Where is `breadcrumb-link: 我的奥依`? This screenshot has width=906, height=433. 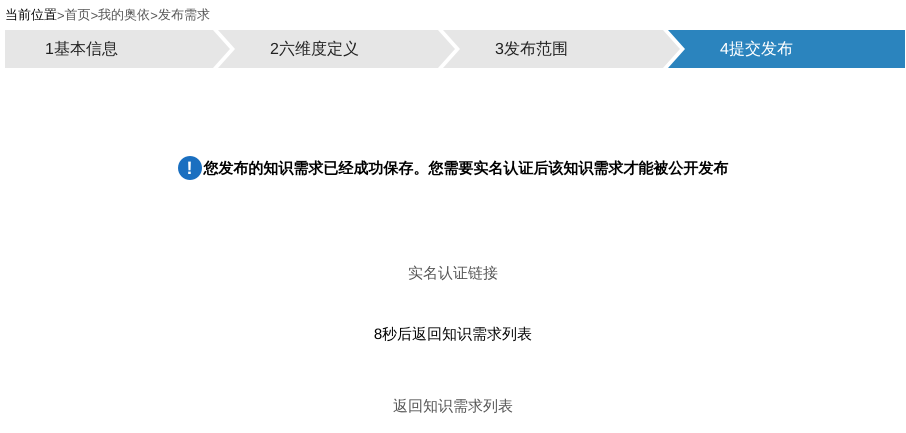
breadcrumb-link: 我的奥依 is located at coordinates (124, 15).